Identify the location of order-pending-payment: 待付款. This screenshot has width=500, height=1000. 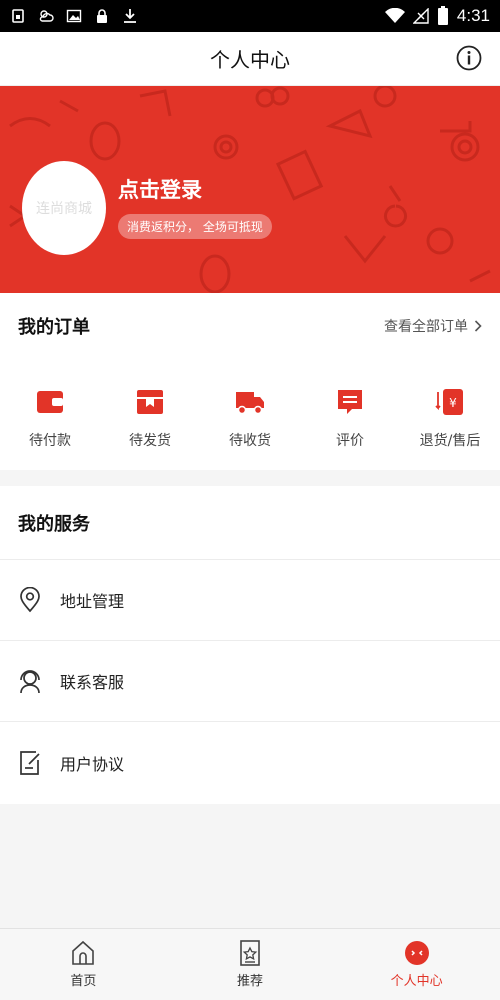
(50, 419).